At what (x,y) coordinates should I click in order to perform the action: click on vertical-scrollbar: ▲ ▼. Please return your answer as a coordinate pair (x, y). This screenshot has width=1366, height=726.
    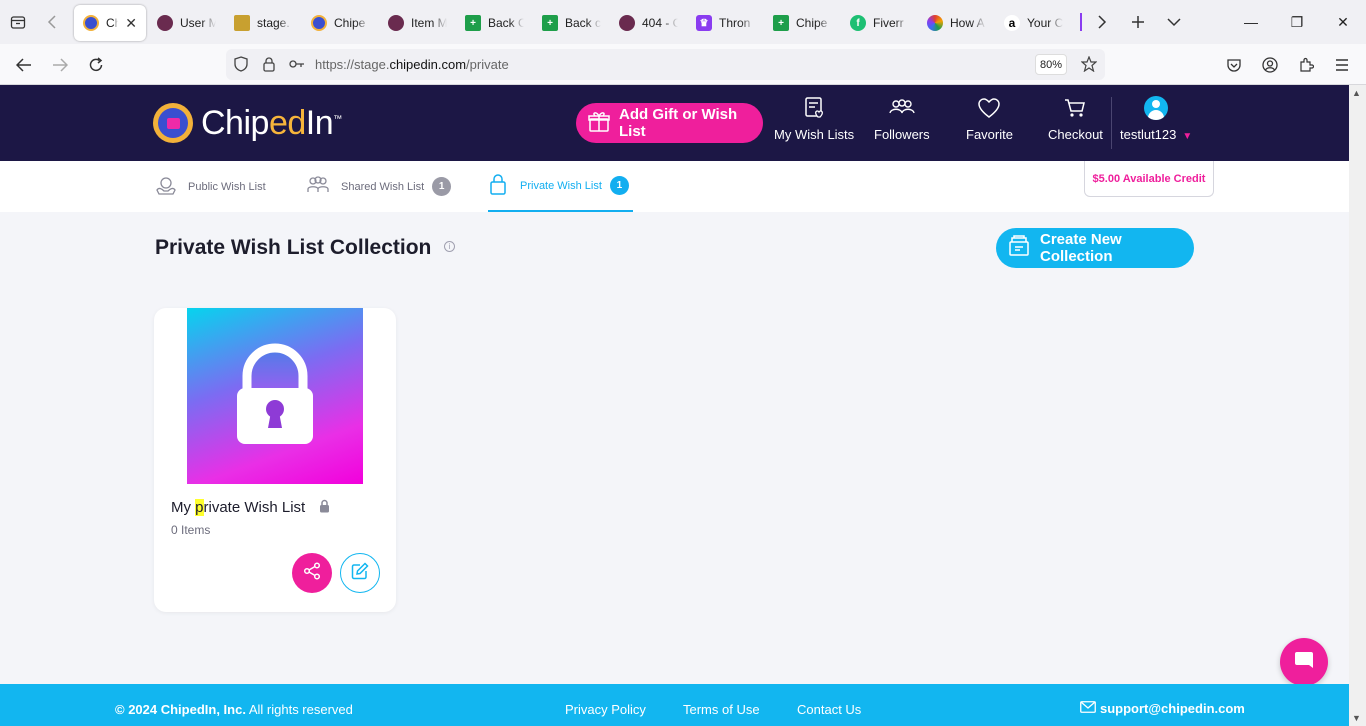
    Looking at the image, I should click on (1357, 405).